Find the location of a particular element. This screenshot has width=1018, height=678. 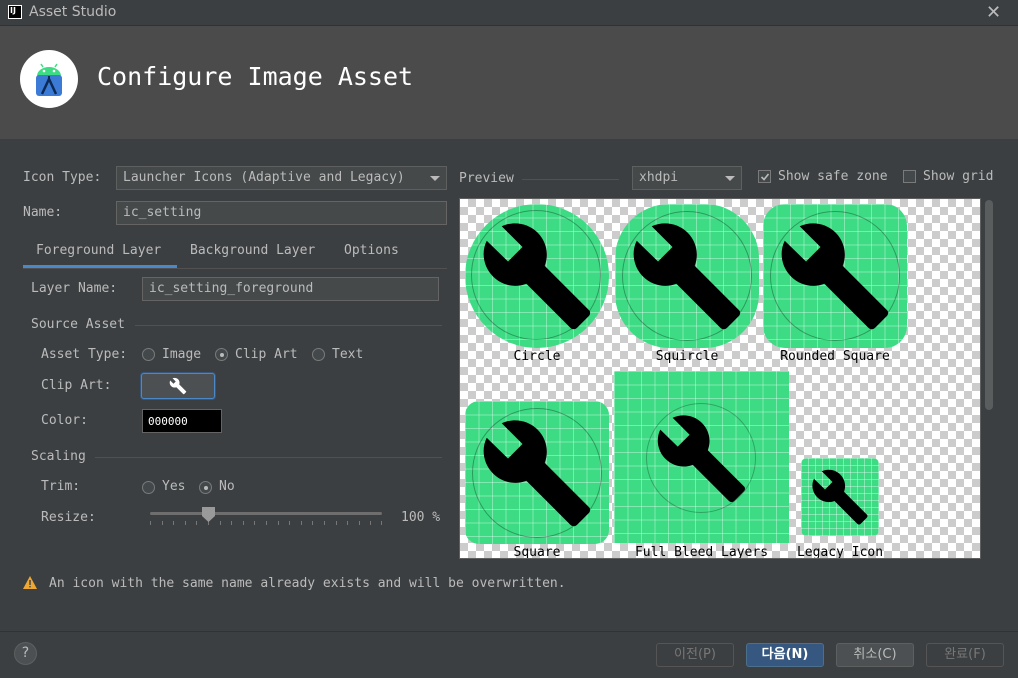

full-bleed-layers-preview is located at coordinates (701, 457).